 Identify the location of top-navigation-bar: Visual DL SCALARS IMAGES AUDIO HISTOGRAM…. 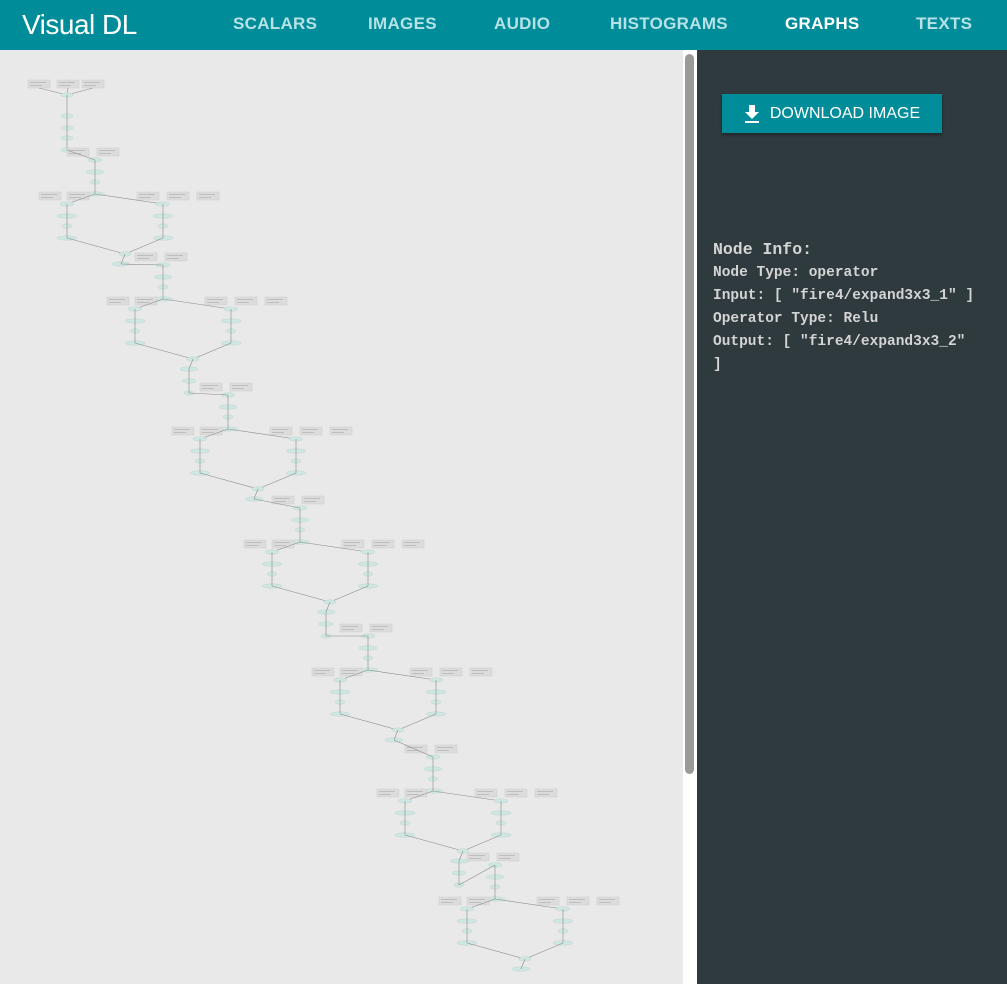
(503, 25).